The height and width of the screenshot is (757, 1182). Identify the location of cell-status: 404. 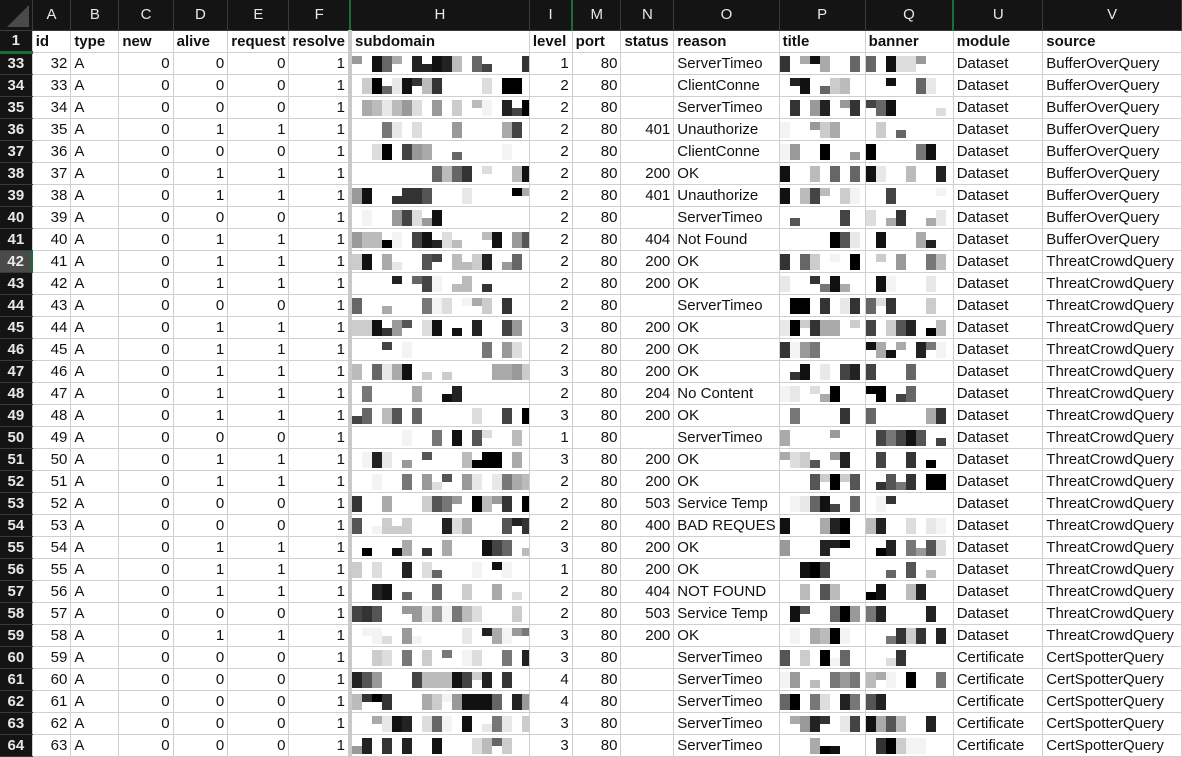
(647, 239).